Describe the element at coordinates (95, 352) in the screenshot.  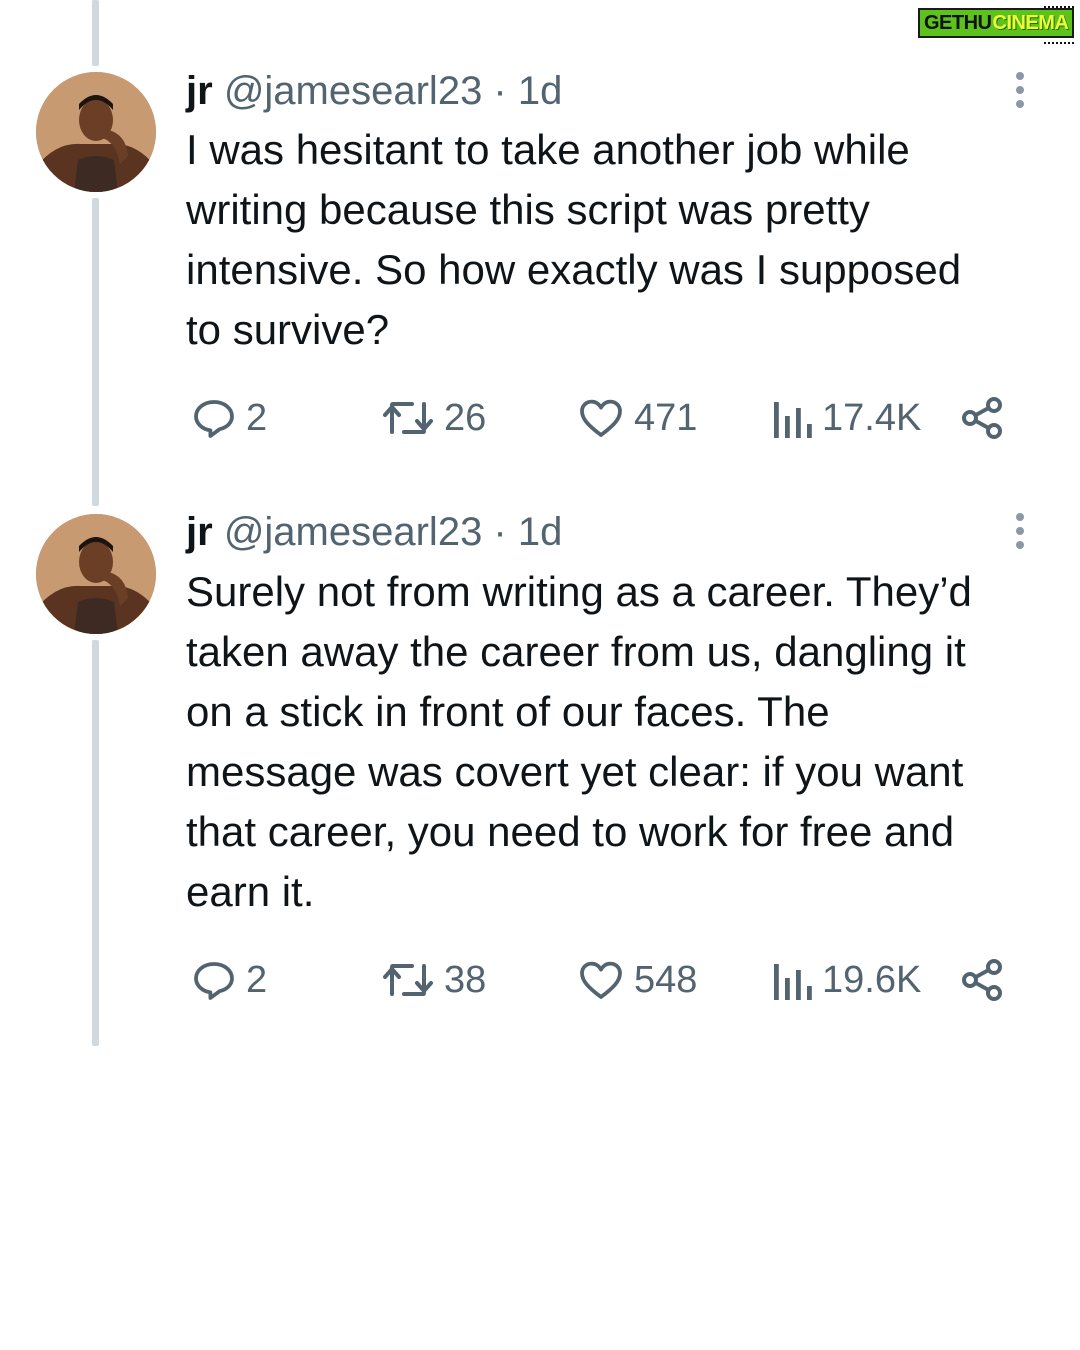
I see `thread-line-middle` at that location.